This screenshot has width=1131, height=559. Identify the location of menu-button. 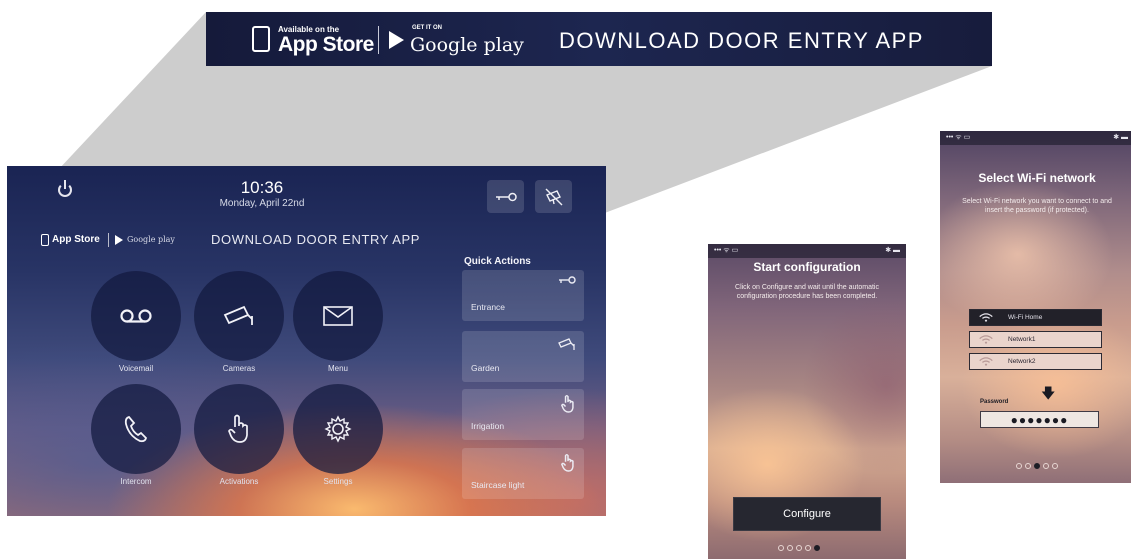
(338, 316).